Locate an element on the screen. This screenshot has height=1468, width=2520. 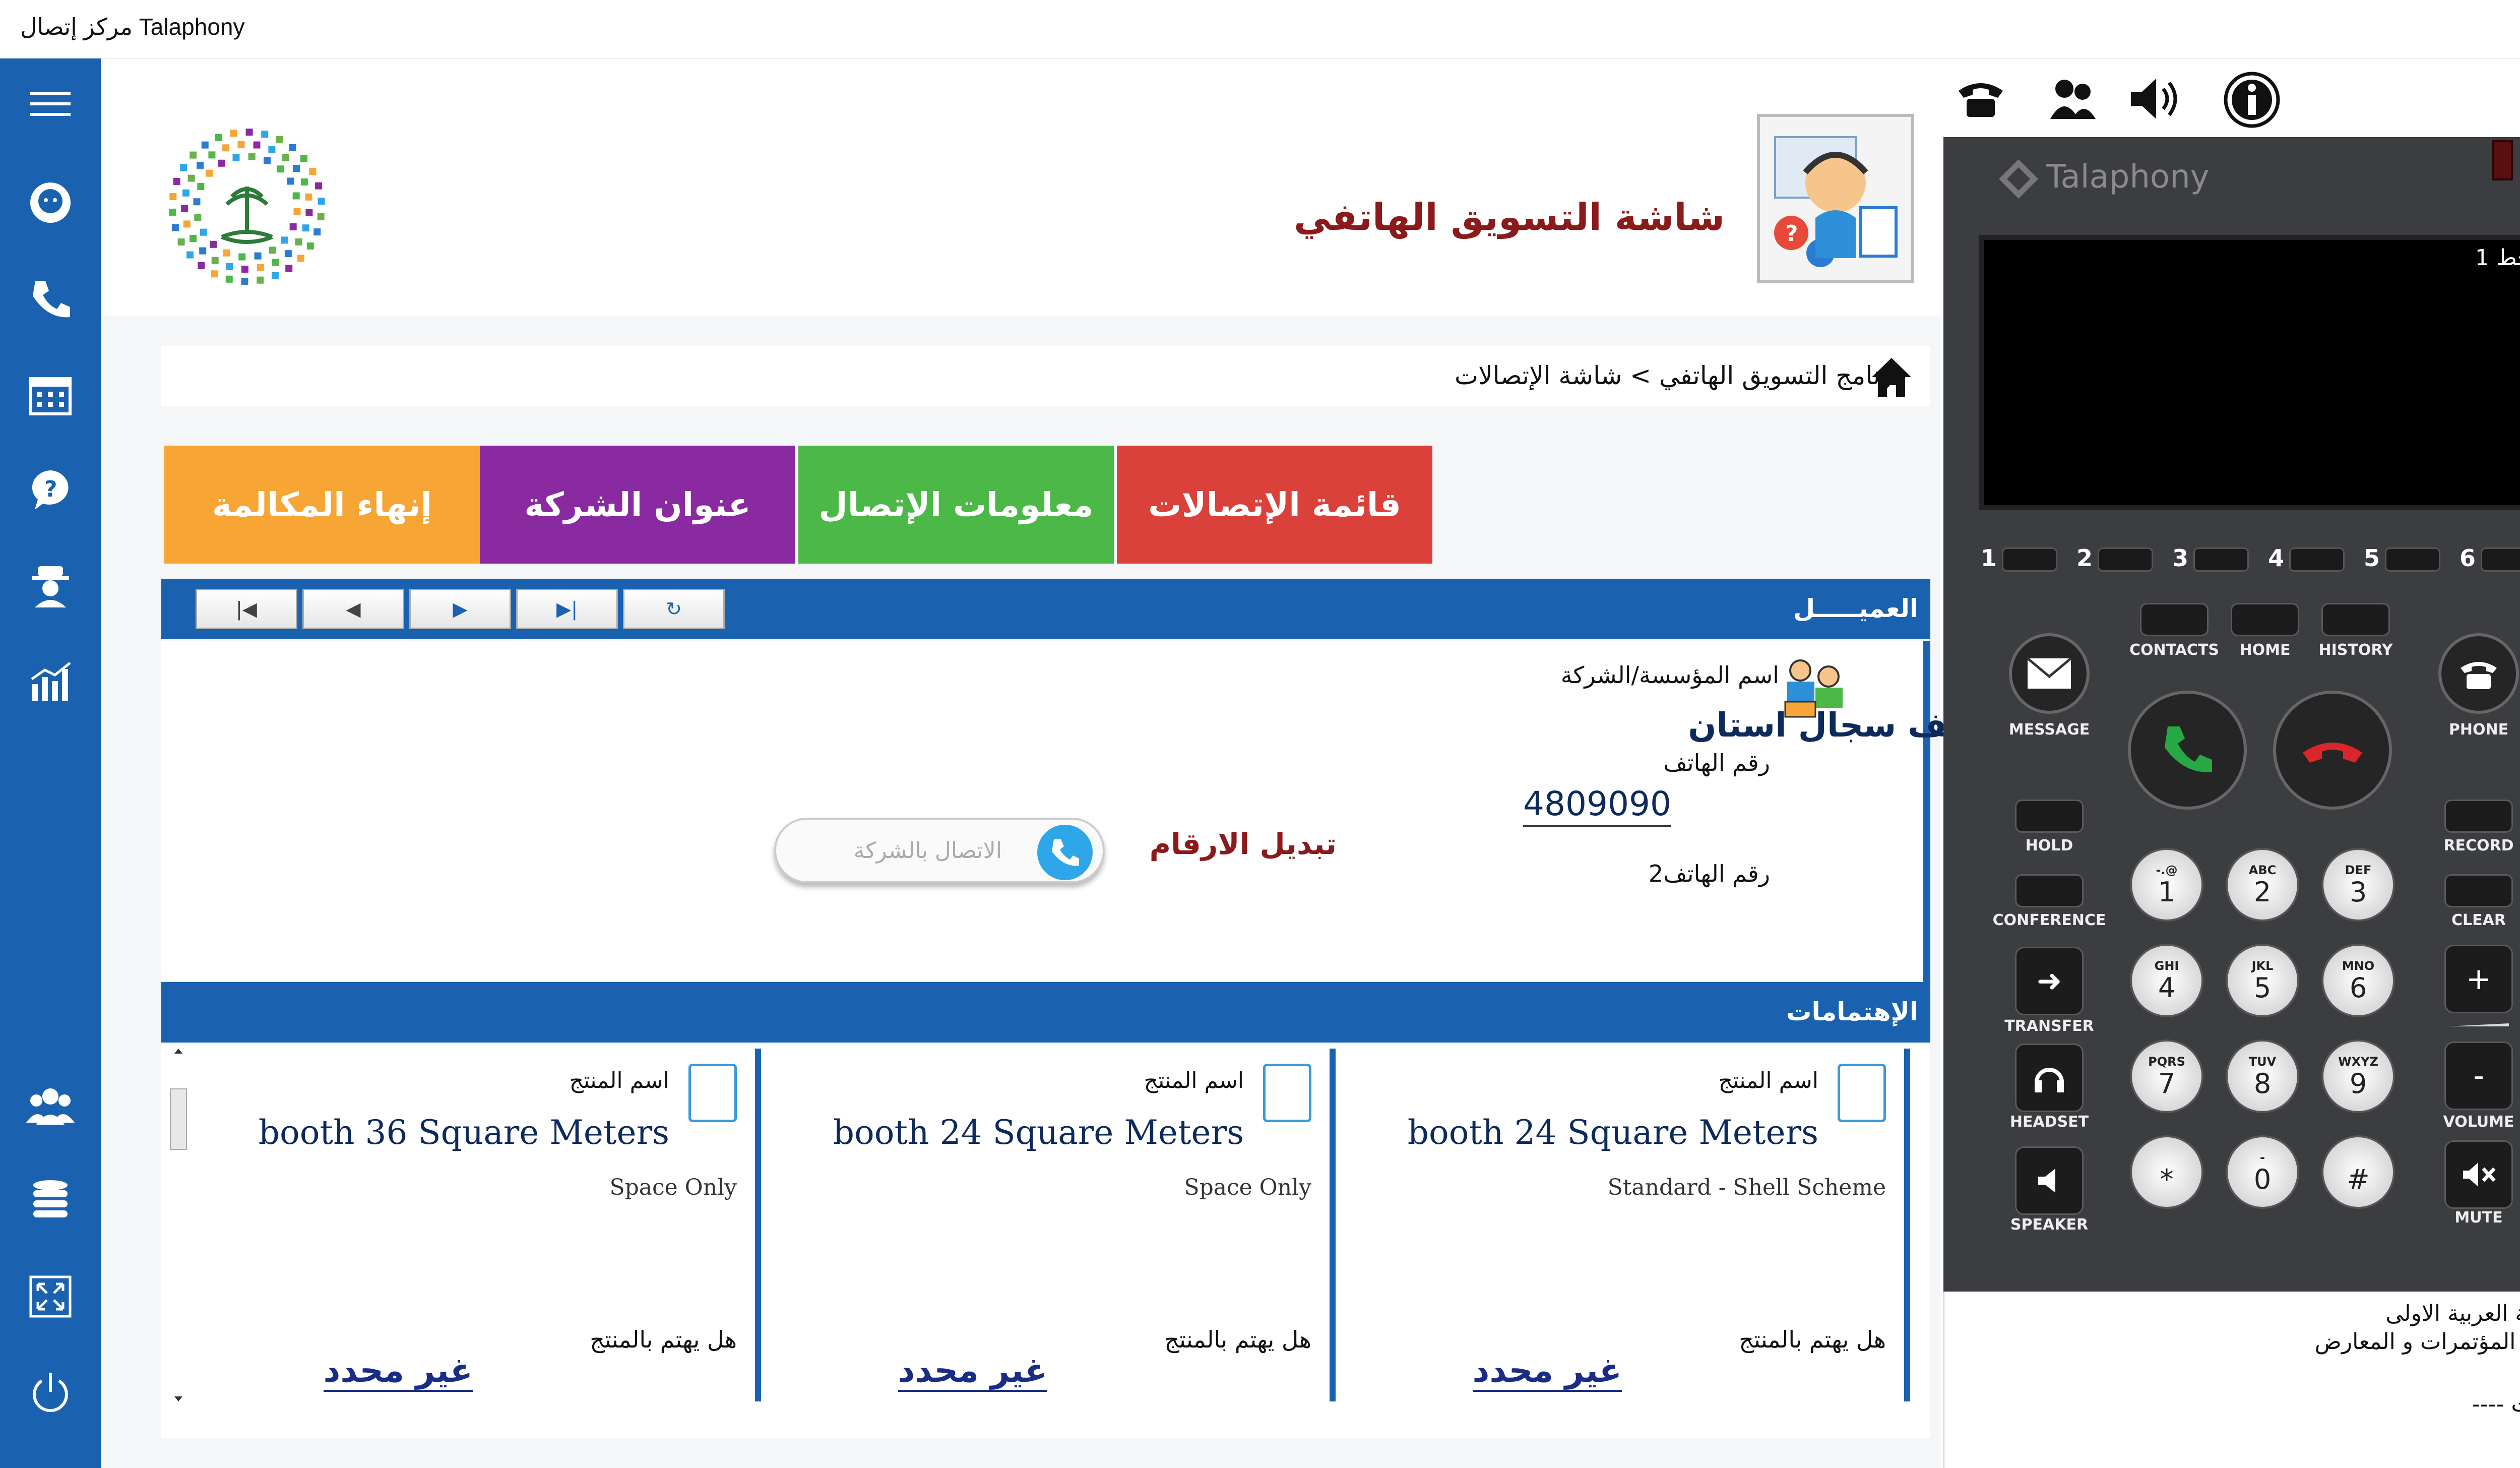
line-2-button is located at coordinates (2125, 559).